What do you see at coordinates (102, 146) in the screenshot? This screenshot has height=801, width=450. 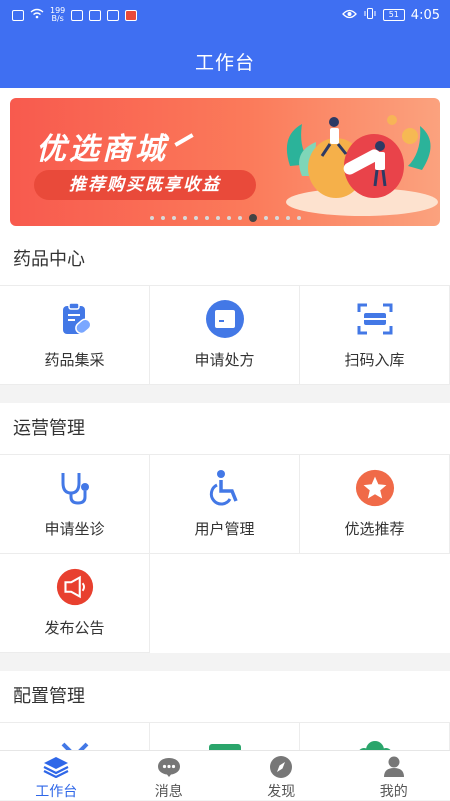 I see `banner-title: 优选商城` at bounding box center [102, 146].